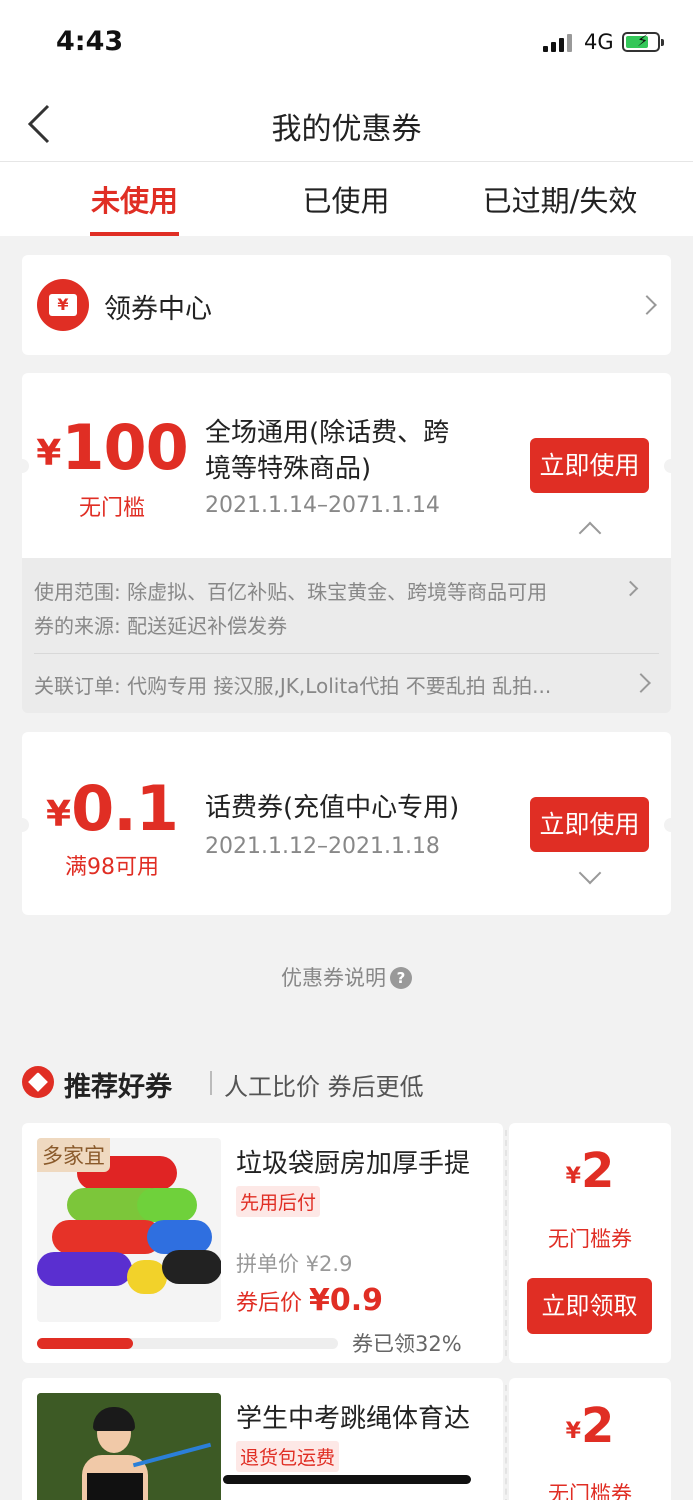  What do you see at coordinates (111, 508) in the screenshot?
I see `coupon-condition: 无门槛` at bounding box center [111, 508].